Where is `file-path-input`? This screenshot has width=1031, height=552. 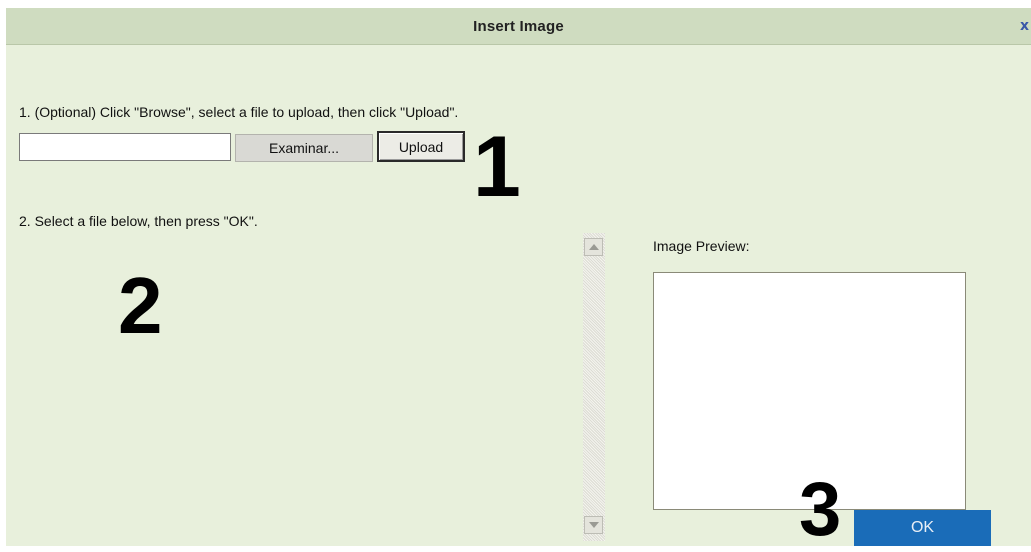
file-path-input is located at coordinates (125, 147).